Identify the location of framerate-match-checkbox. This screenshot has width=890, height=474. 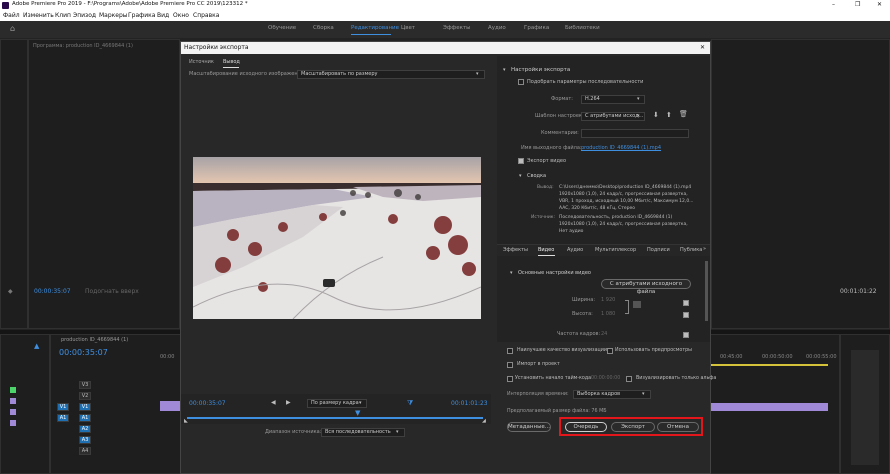
(686, 335).